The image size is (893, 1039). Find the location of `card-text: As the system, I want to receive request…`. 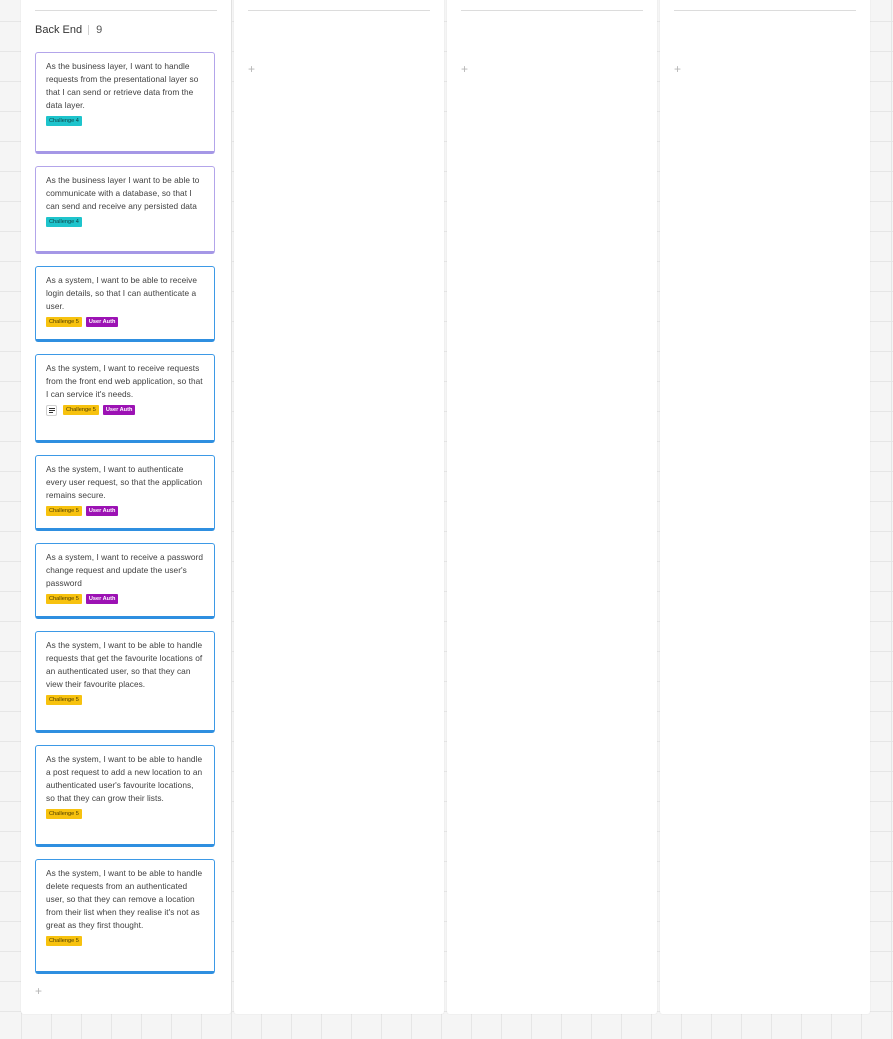

card-text: As the system, I want to receive request… is located at coordinates (124, 381).